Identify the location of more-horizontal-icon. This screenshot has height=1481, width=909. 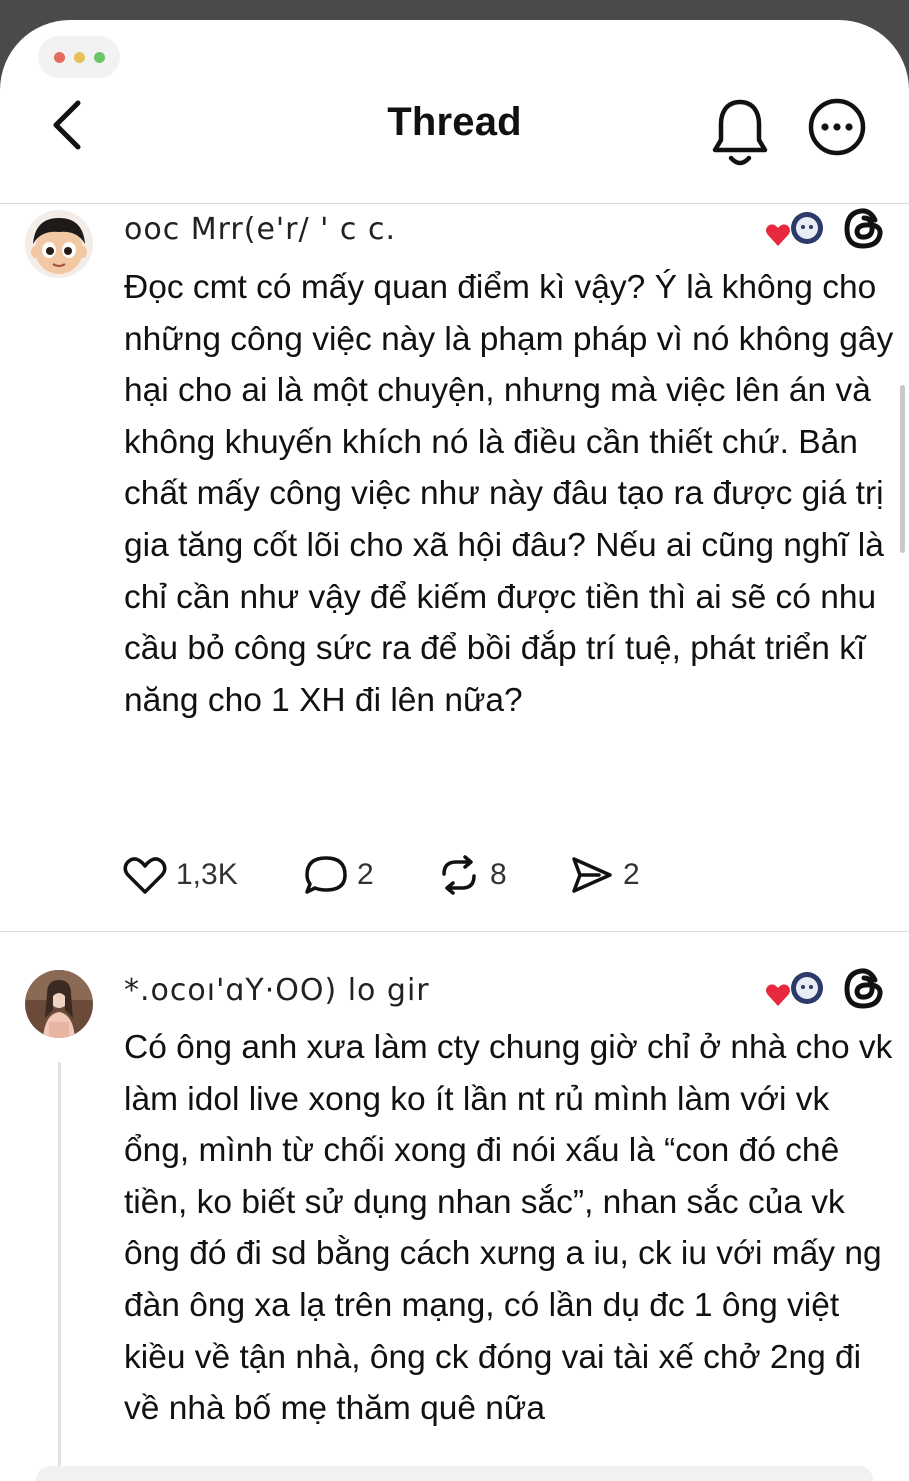
(837, 127).